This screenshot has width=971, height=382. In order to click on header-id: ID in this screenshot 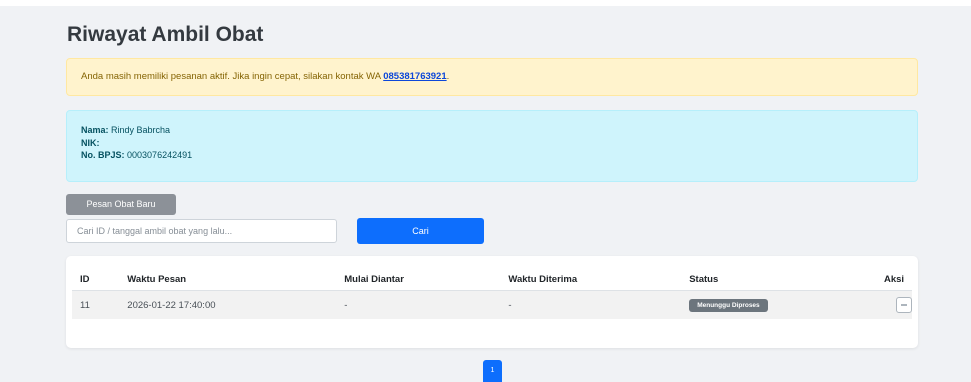, I will do `click(96, 279)`.